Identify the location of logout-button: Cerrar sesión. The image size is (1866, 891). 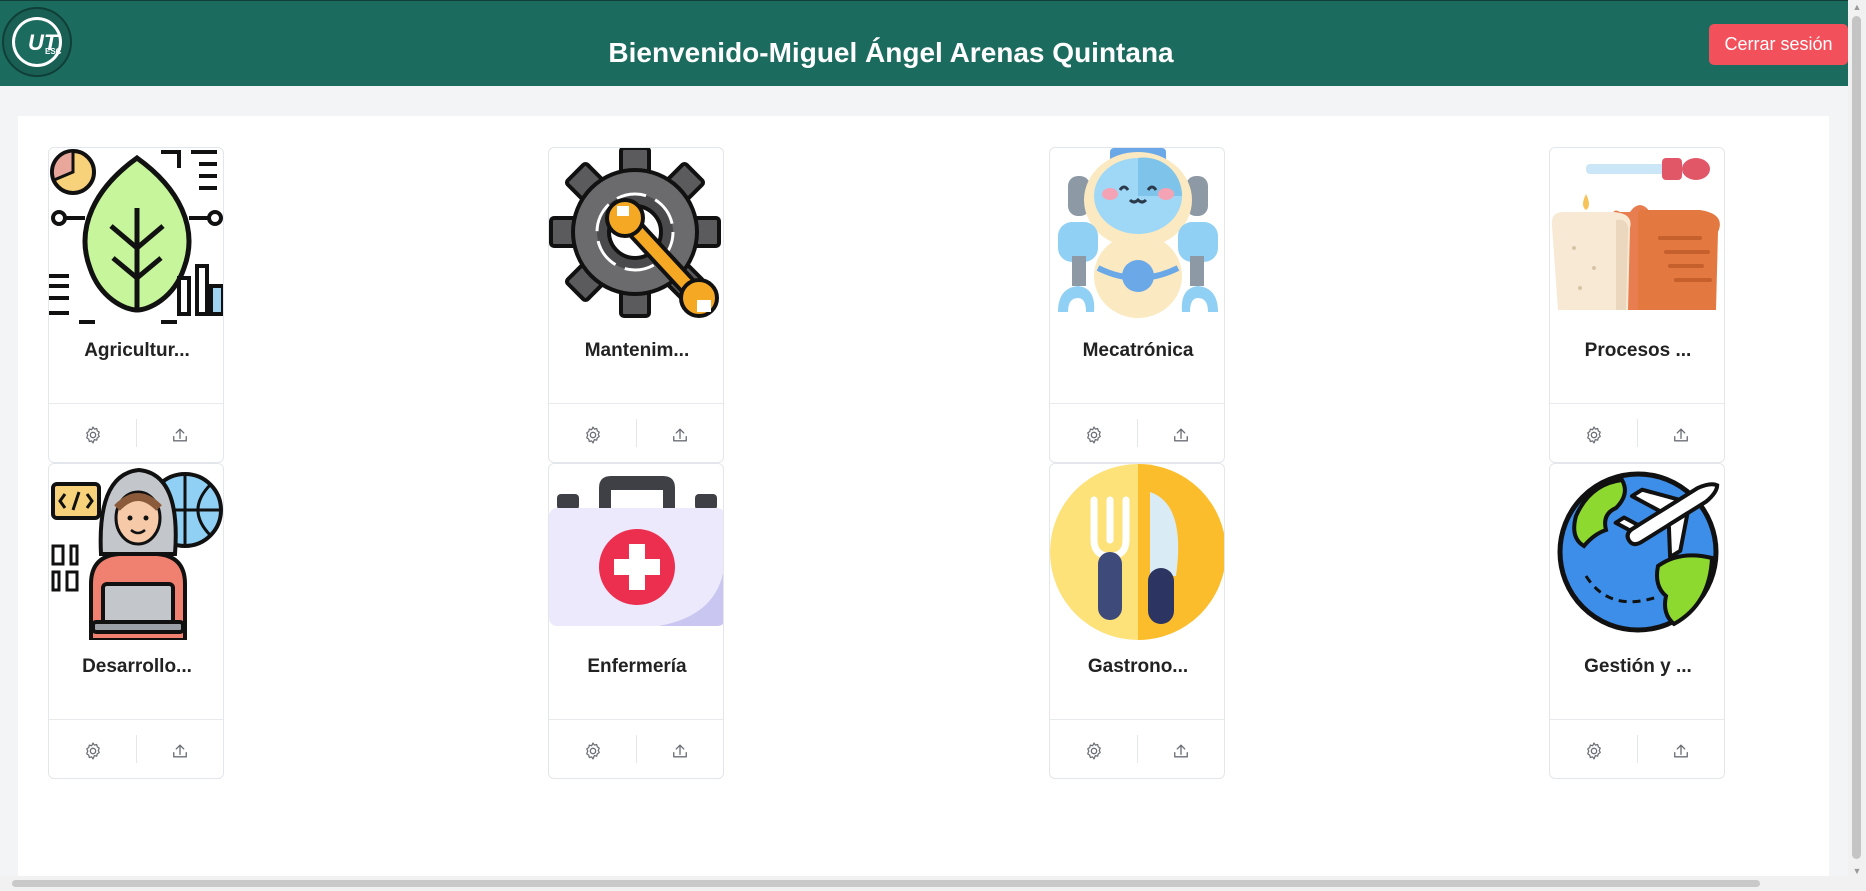
(1778, 44).